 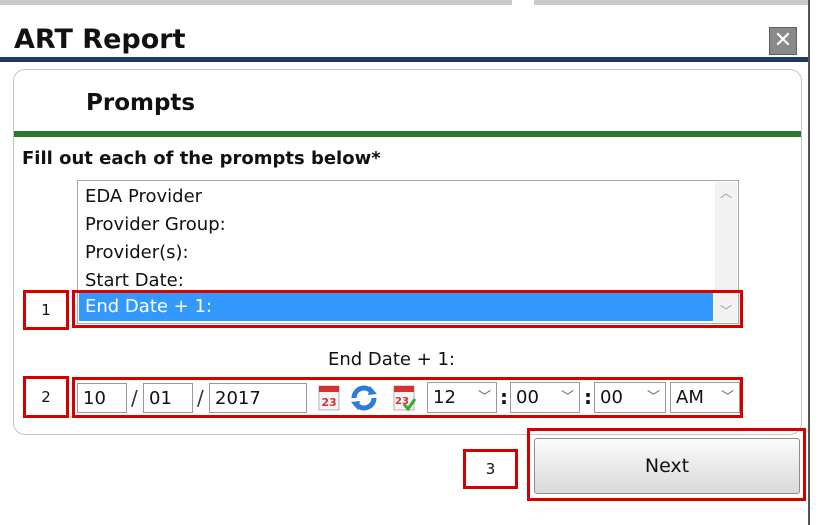 What do you see at coordinates (396, 225) in the screenshot?
I see `list-item-provider-group: Provider Group:` at bounding box center [396, 225].